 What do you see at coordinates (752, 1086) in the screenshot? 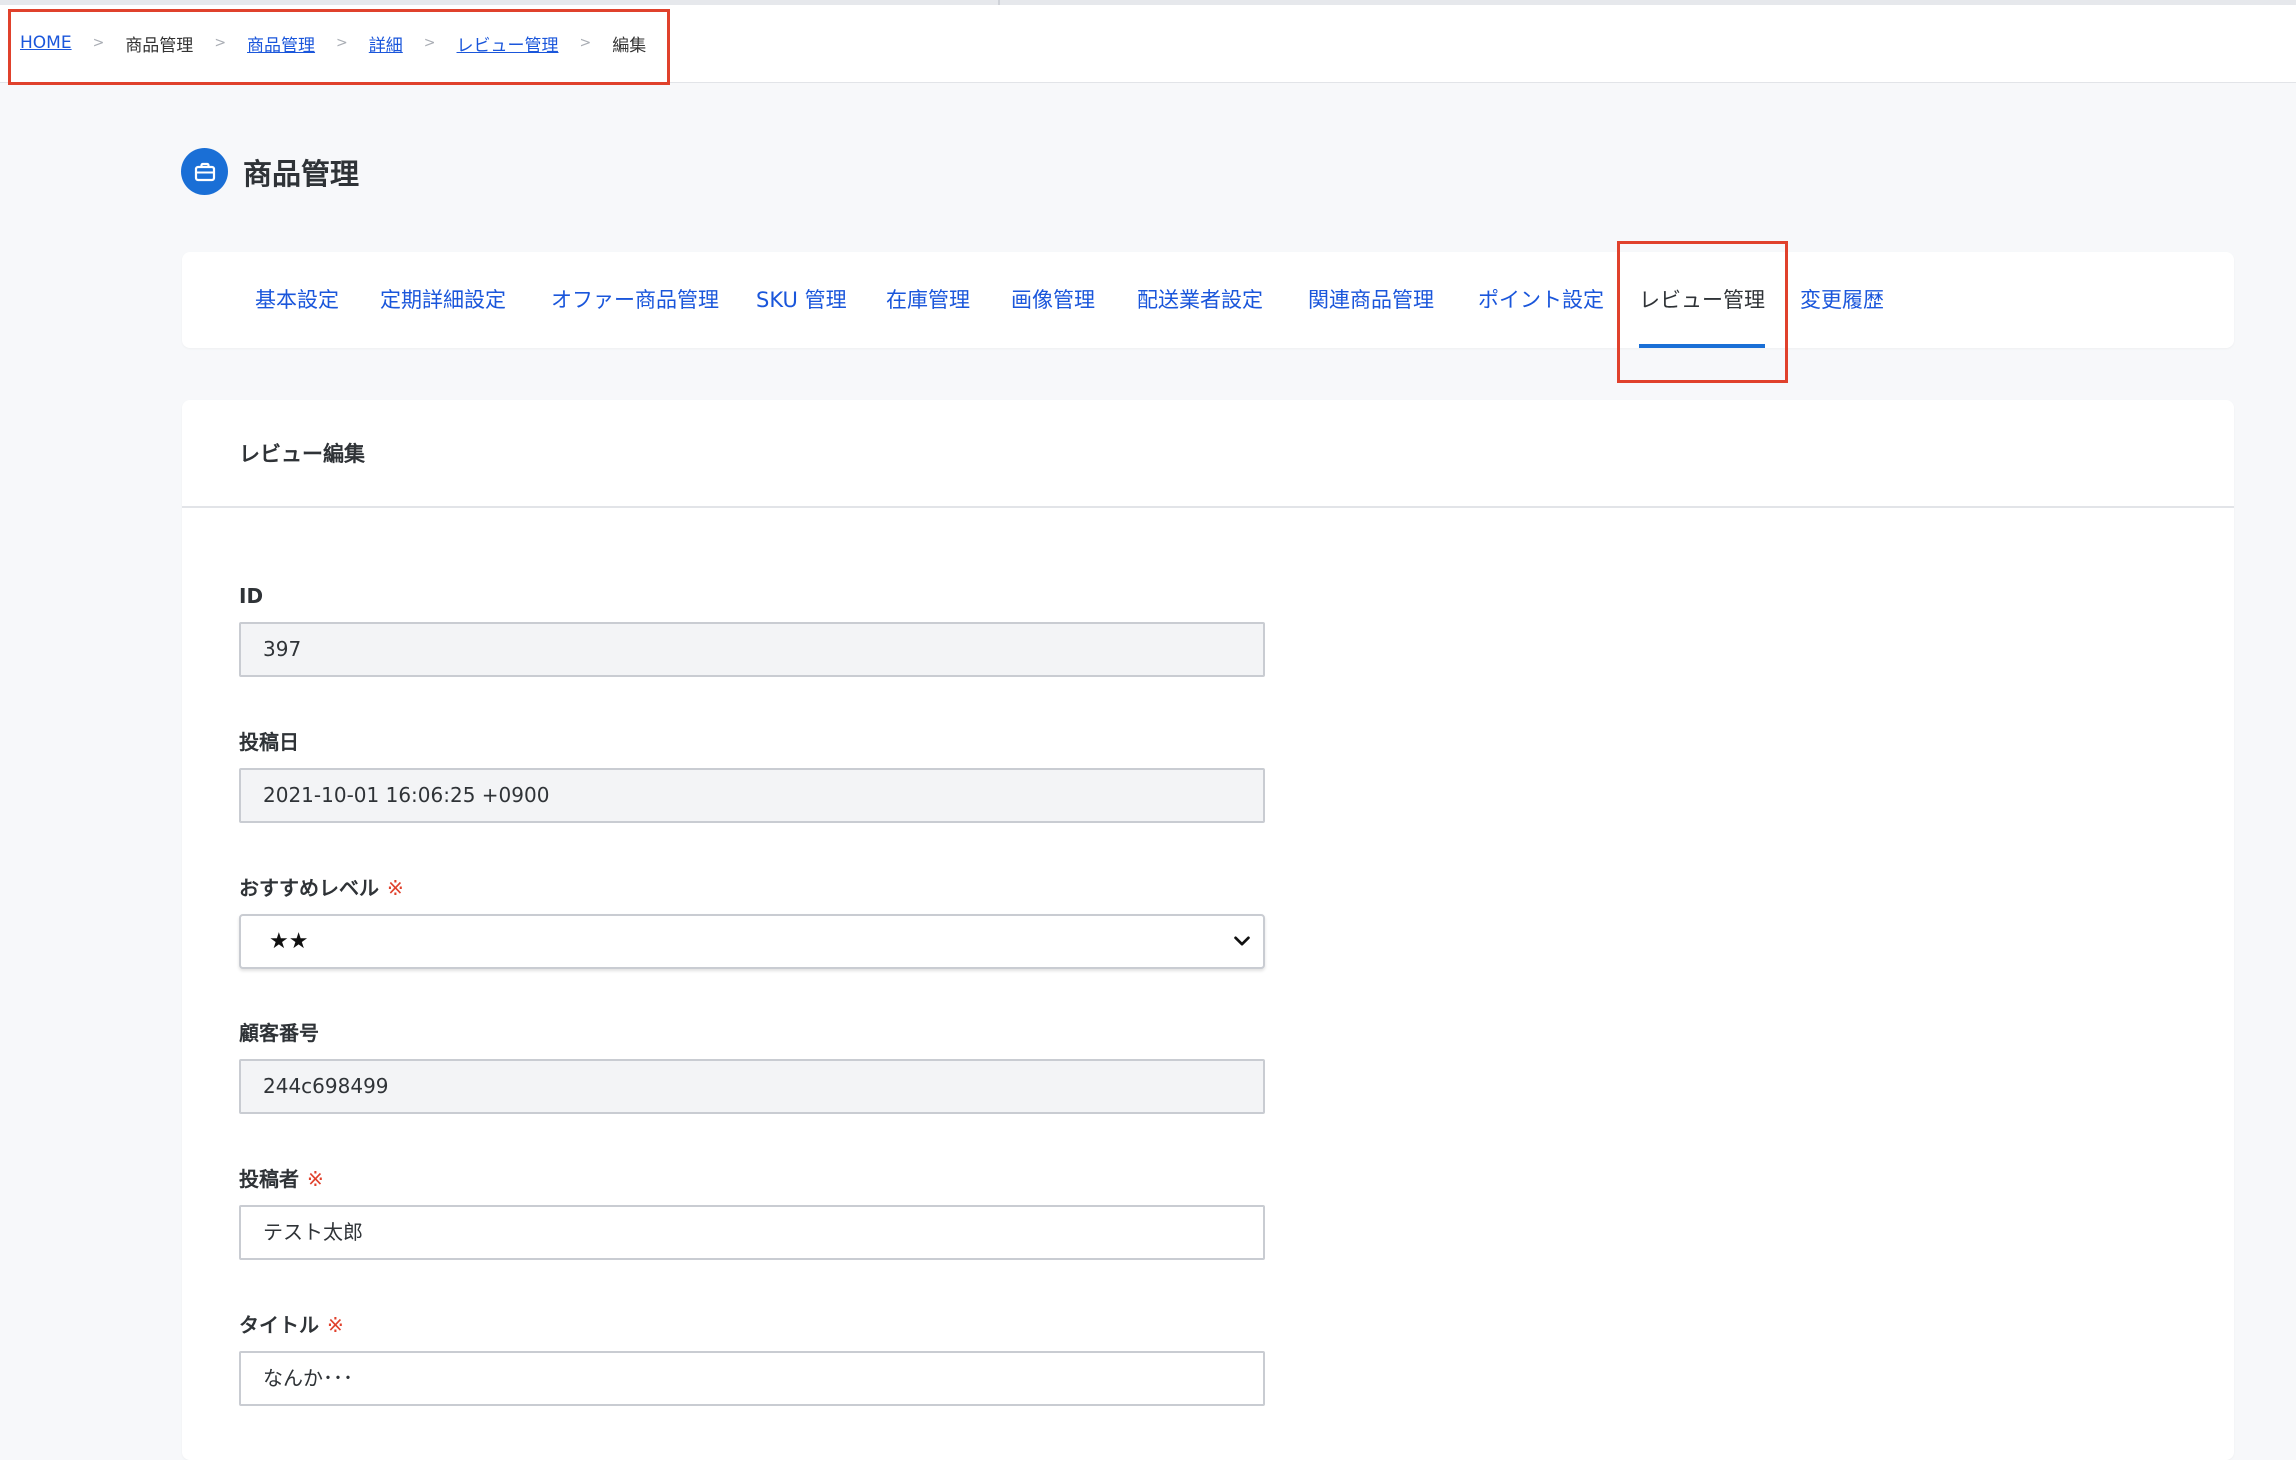
I see `customer-number-input: 244c698499` at bounding box center [752, 1086].